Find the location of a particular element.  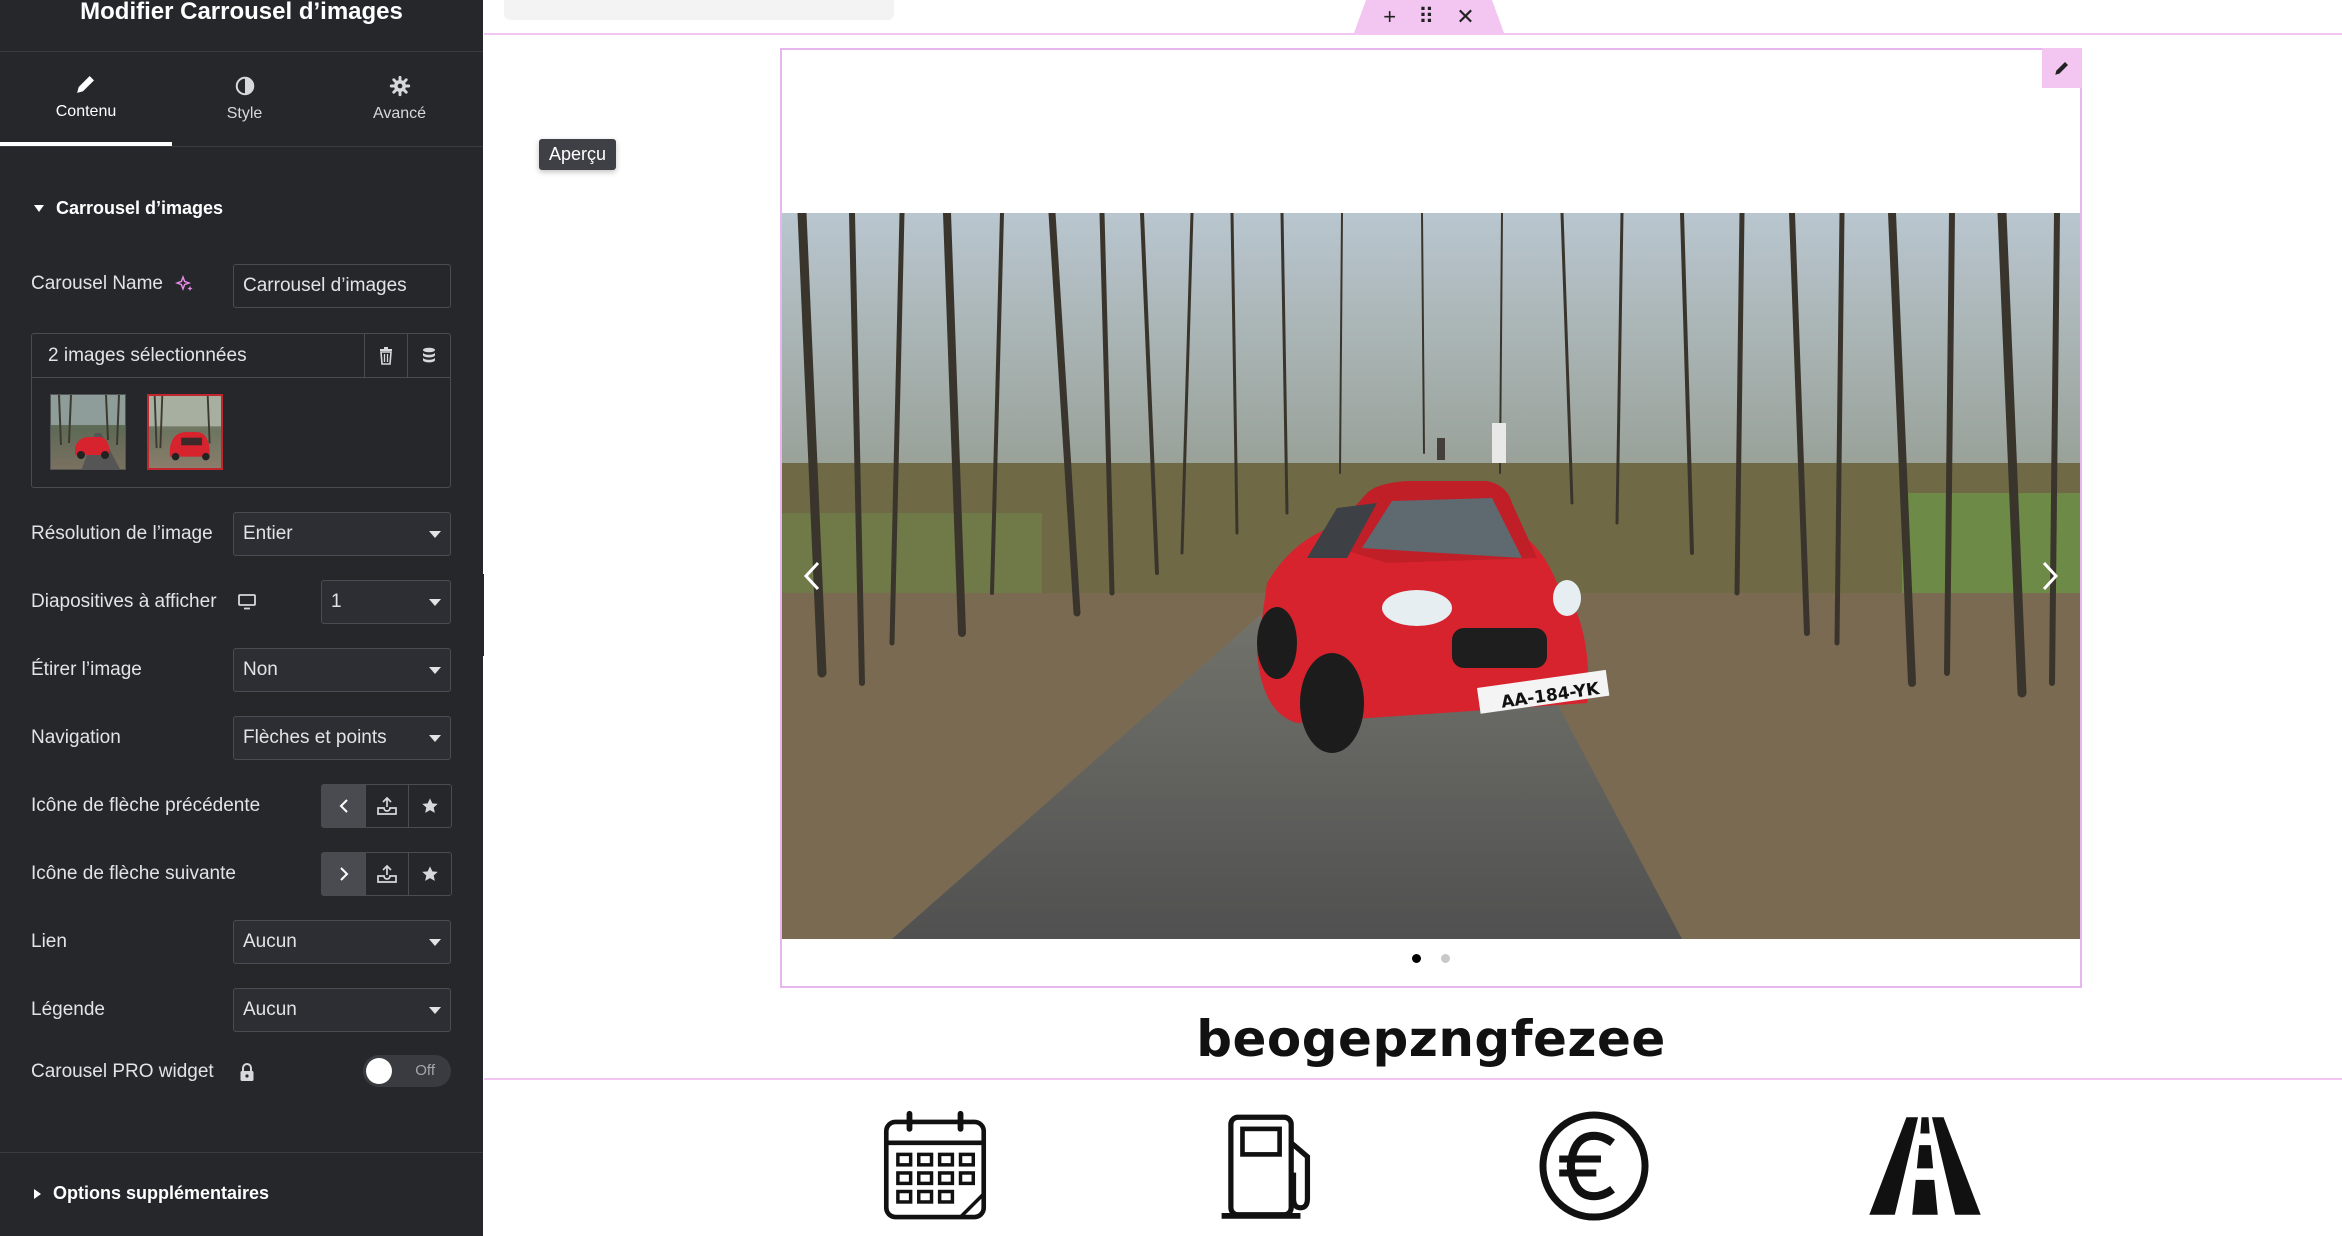

next-arrow-upload-button is located at coordinates (386, 874).